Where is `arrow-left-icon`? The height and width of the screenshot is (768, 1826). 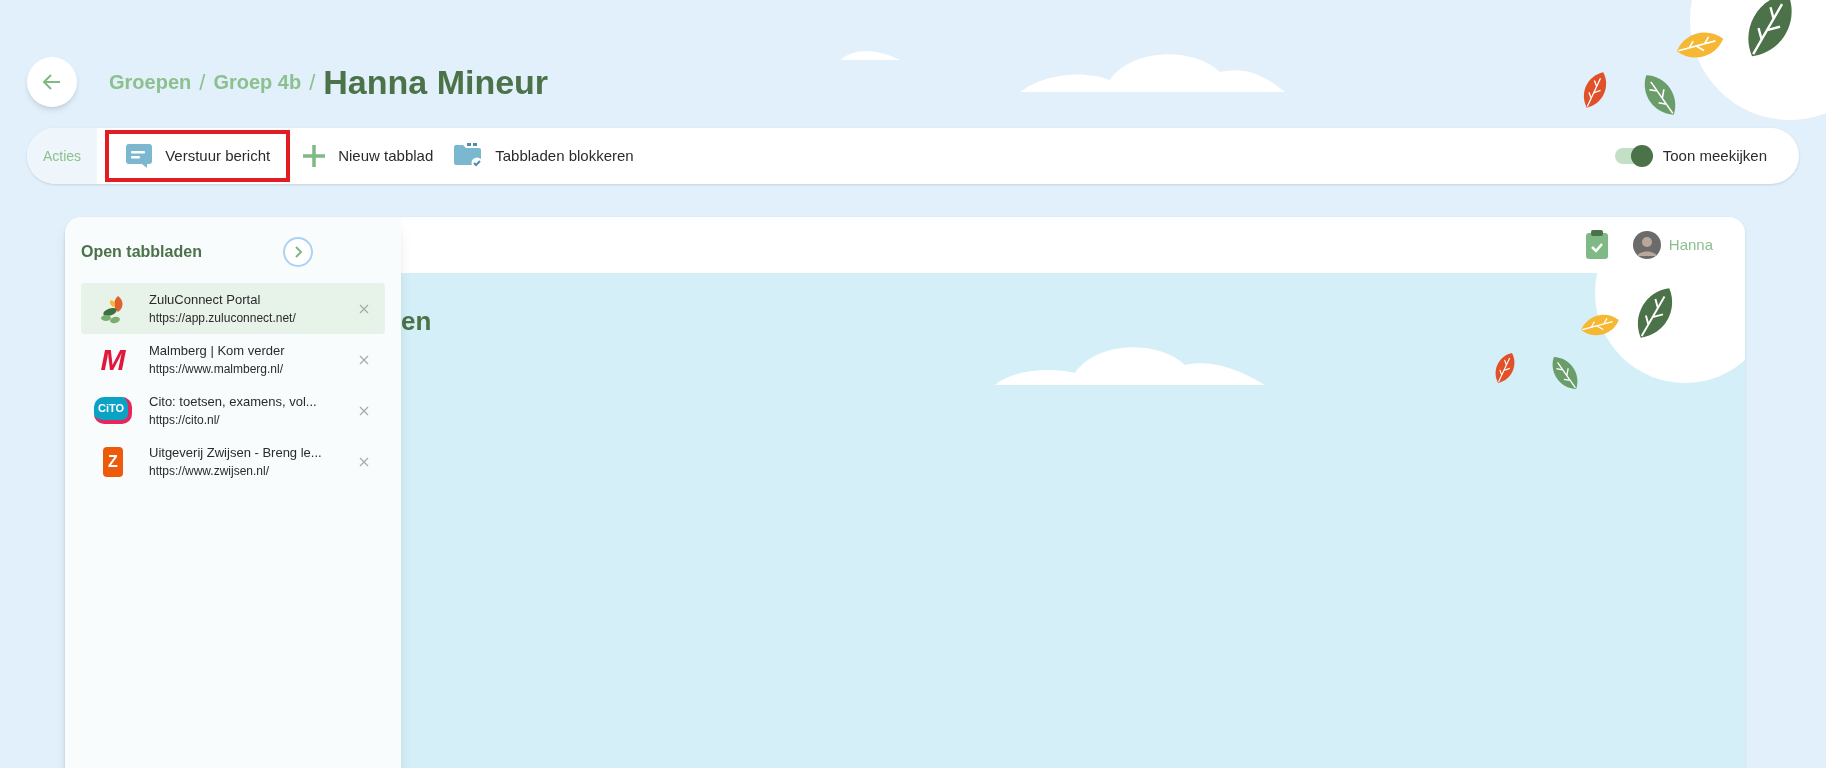 arrow-left-icon is located at coordinates (52, 82).